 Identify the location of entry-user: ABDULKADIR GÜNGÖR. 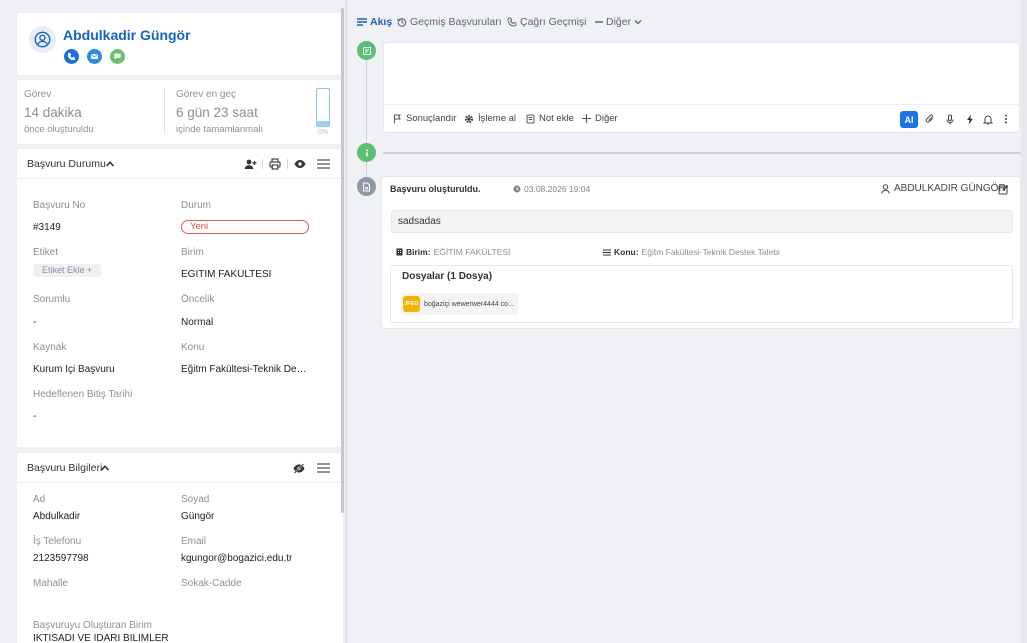
(943, 188).